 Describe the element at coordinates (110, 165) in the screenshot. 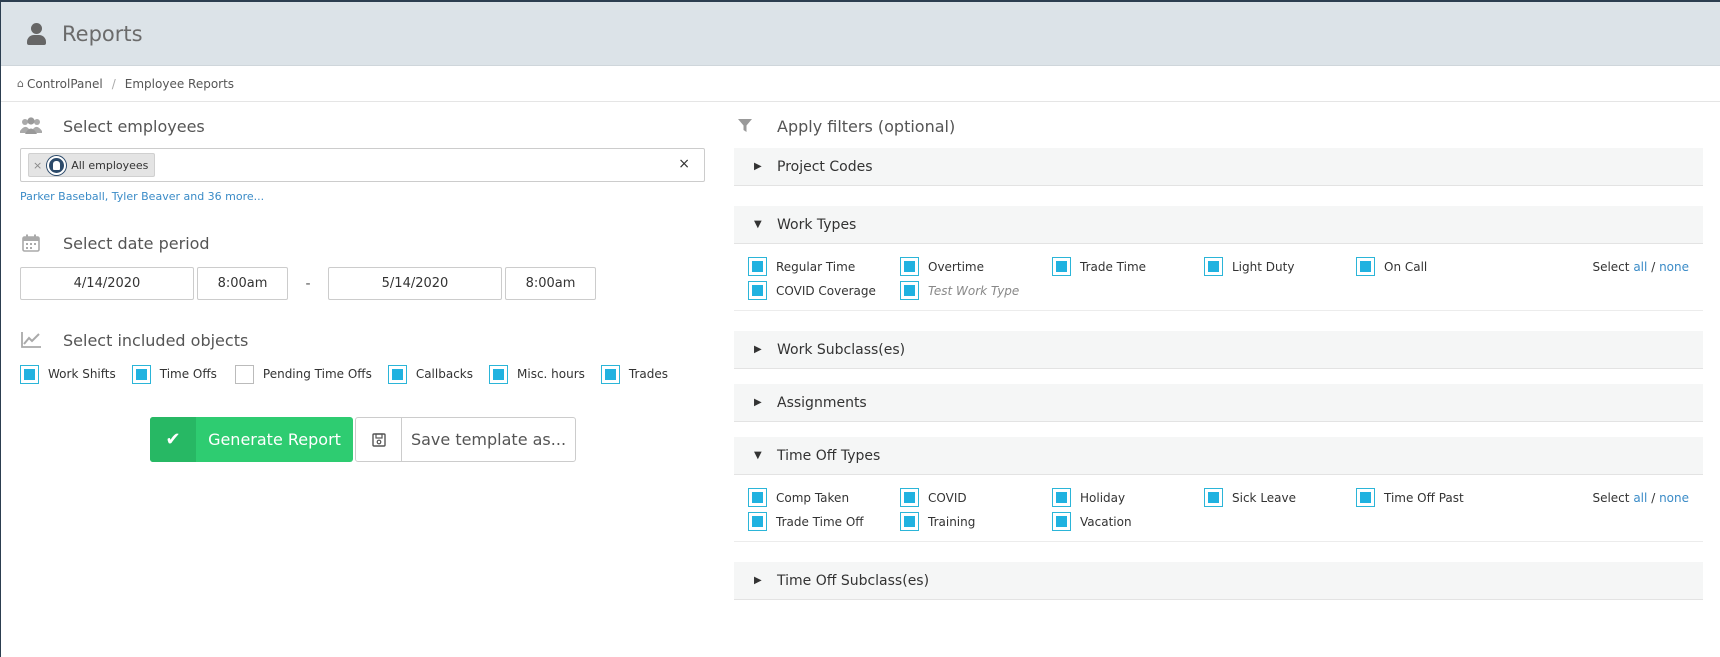

I see `tag-label: All employees` at that location.